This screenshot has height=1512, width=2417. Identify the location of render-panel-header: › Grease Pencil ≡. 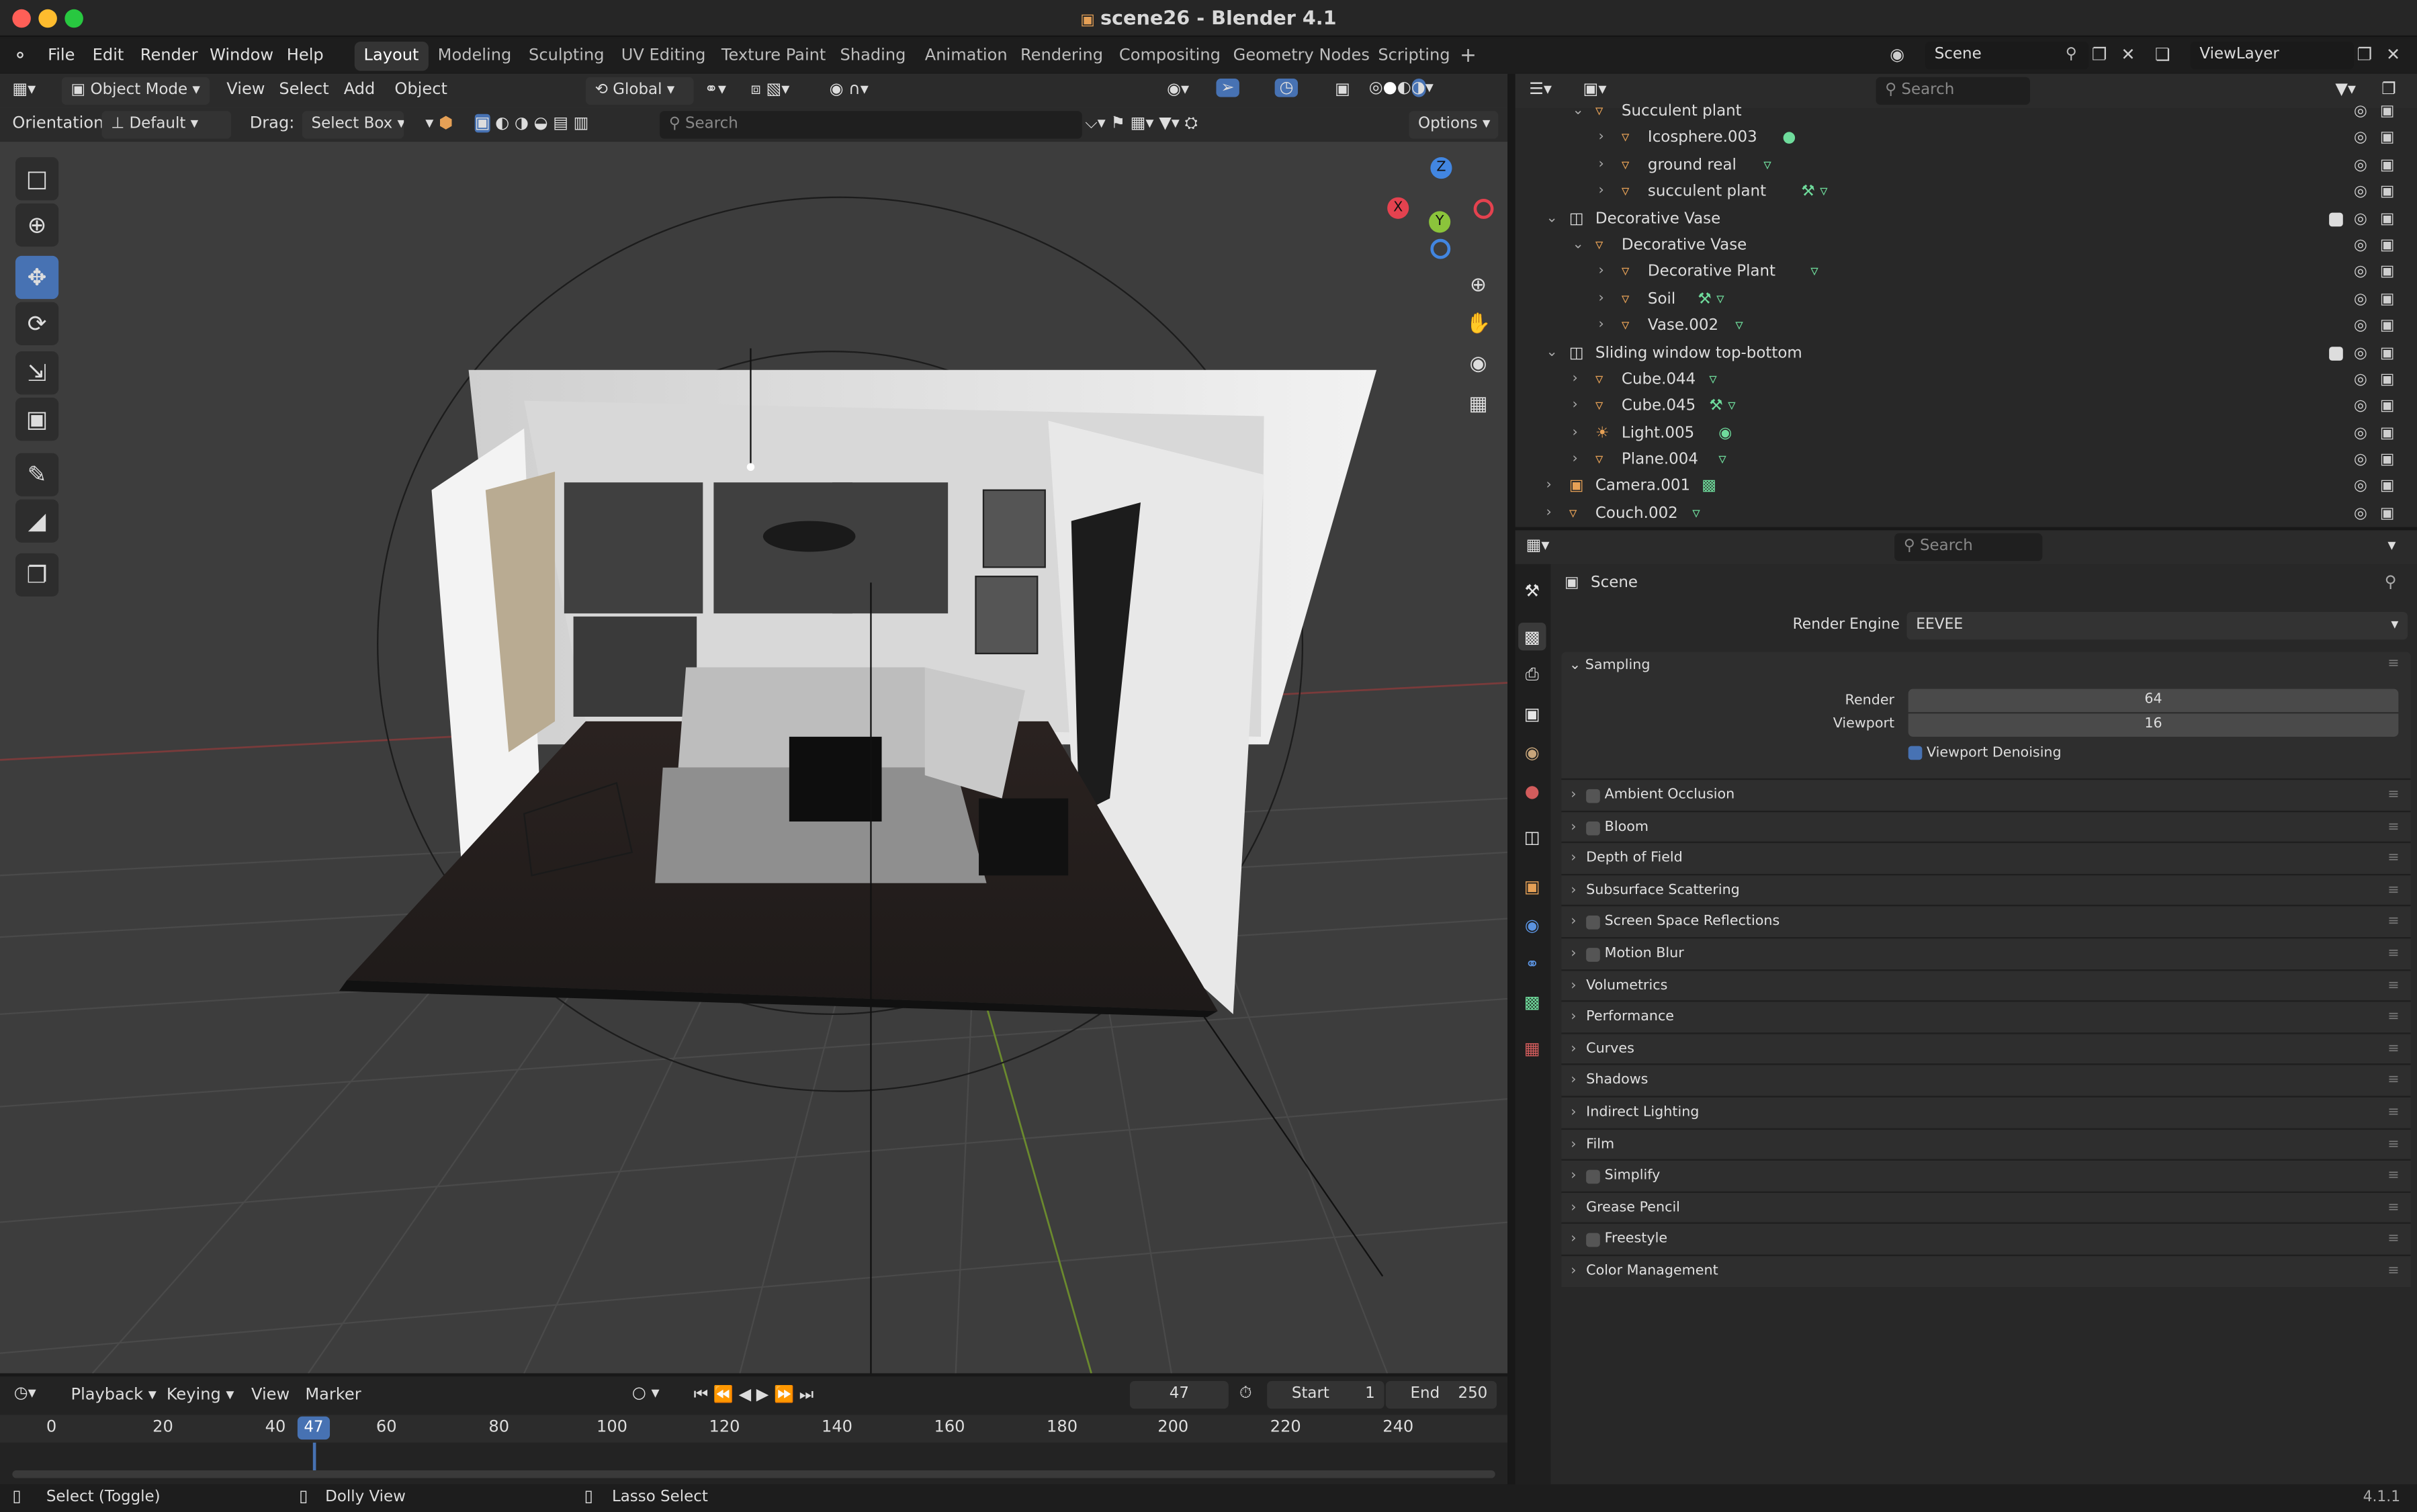
(1986, 1207).